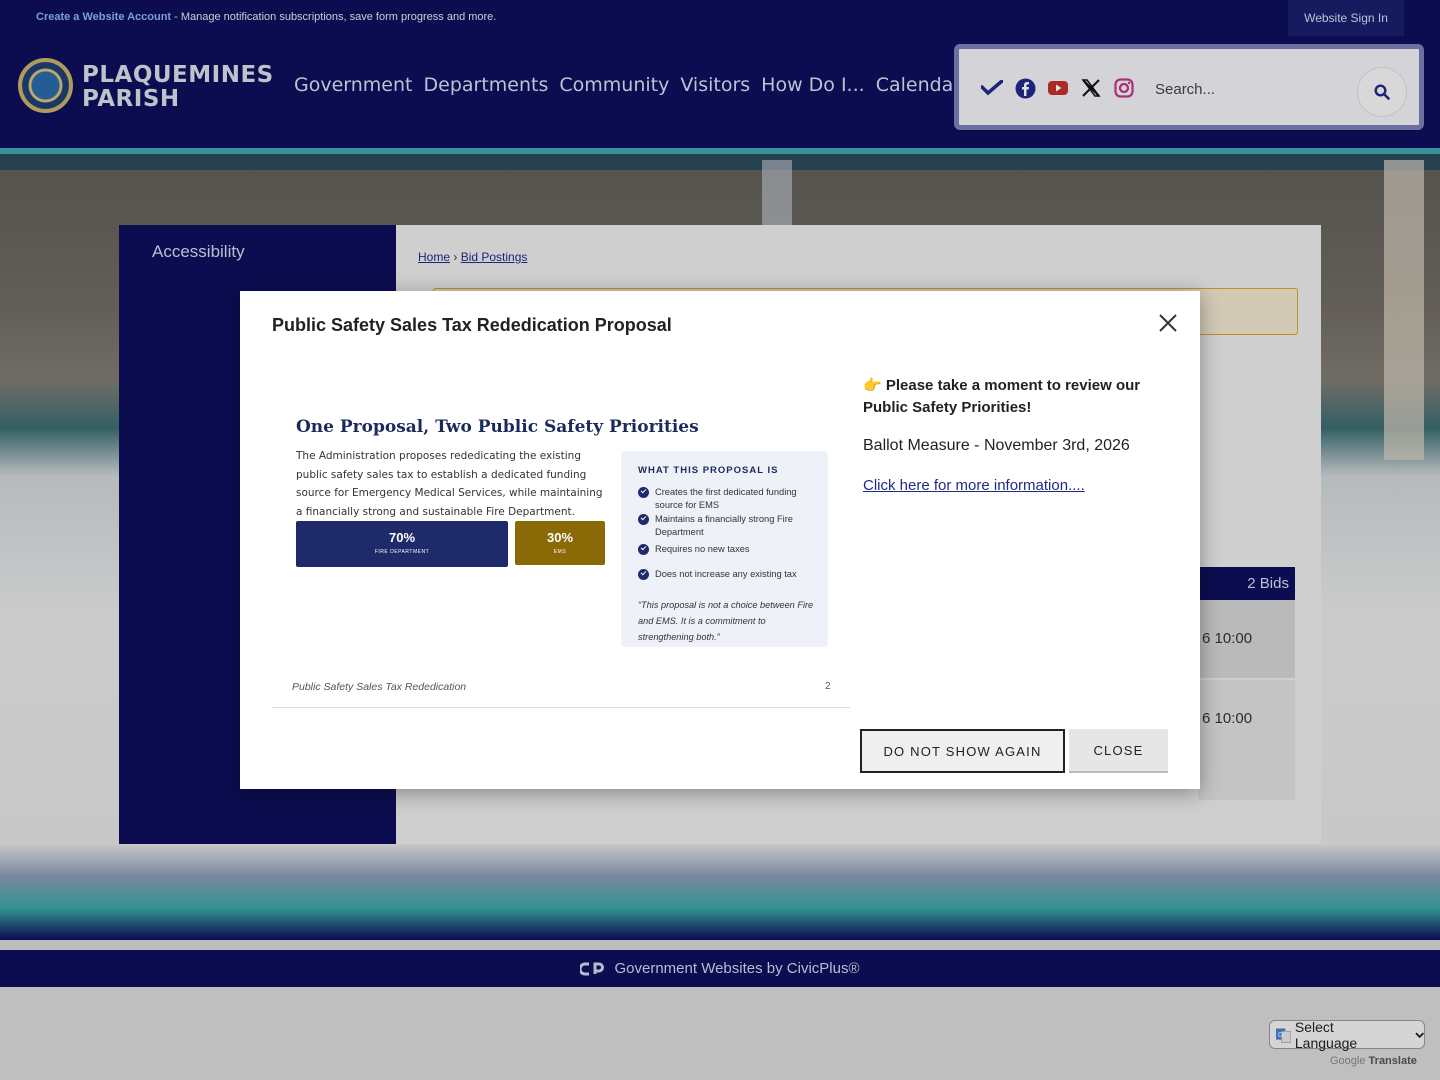 The height and width of the screenshot is (1080, 1440). Describe the element at coordinates (702, 549) in the screenshot. I see `list-item-text: Requires no new taxes` at that location.